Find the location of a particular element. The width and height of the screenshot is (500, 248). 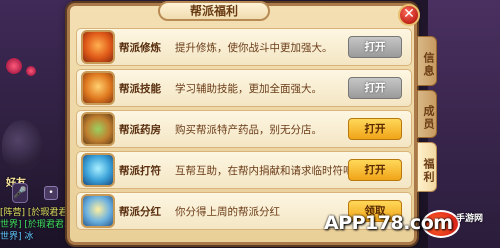

item-name: 帮派技能 is located at coordinates (140, 89).